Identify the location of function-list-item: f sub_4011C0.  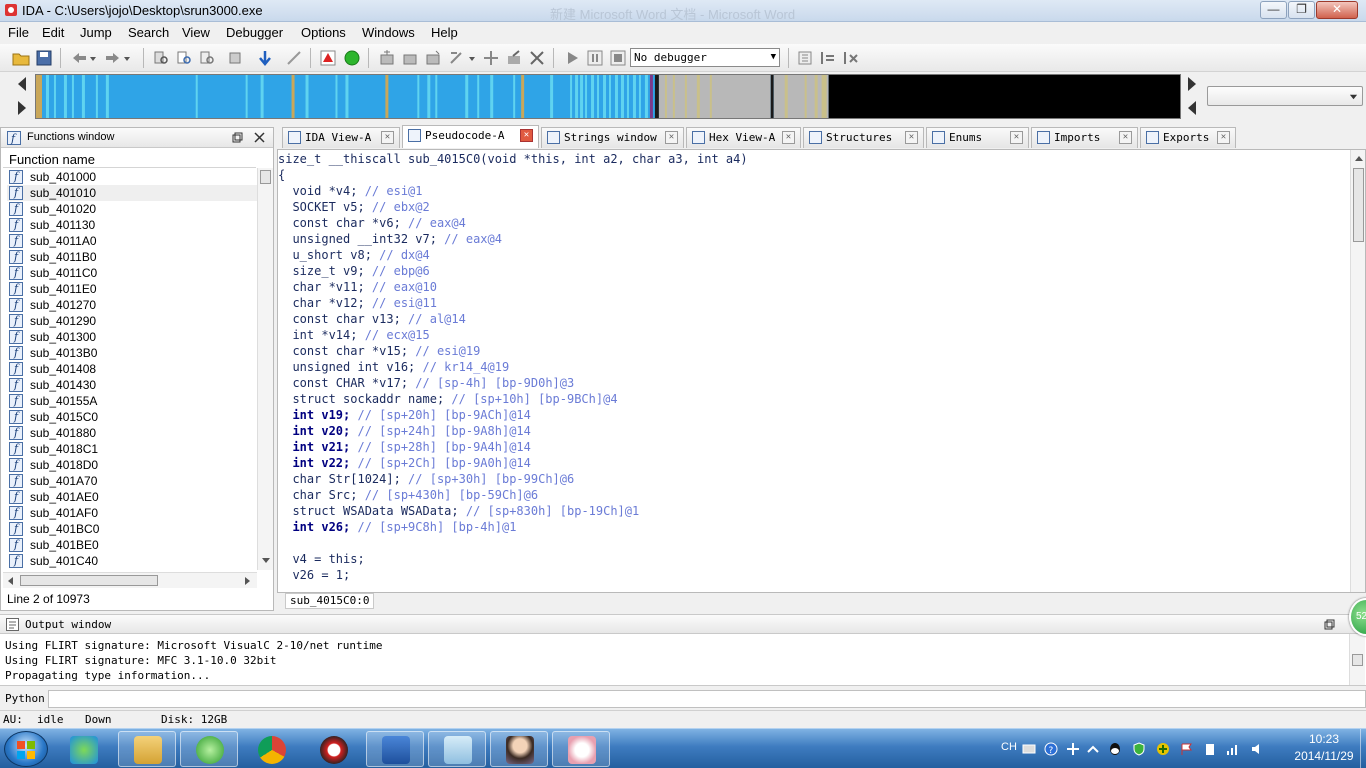
(132, 273).